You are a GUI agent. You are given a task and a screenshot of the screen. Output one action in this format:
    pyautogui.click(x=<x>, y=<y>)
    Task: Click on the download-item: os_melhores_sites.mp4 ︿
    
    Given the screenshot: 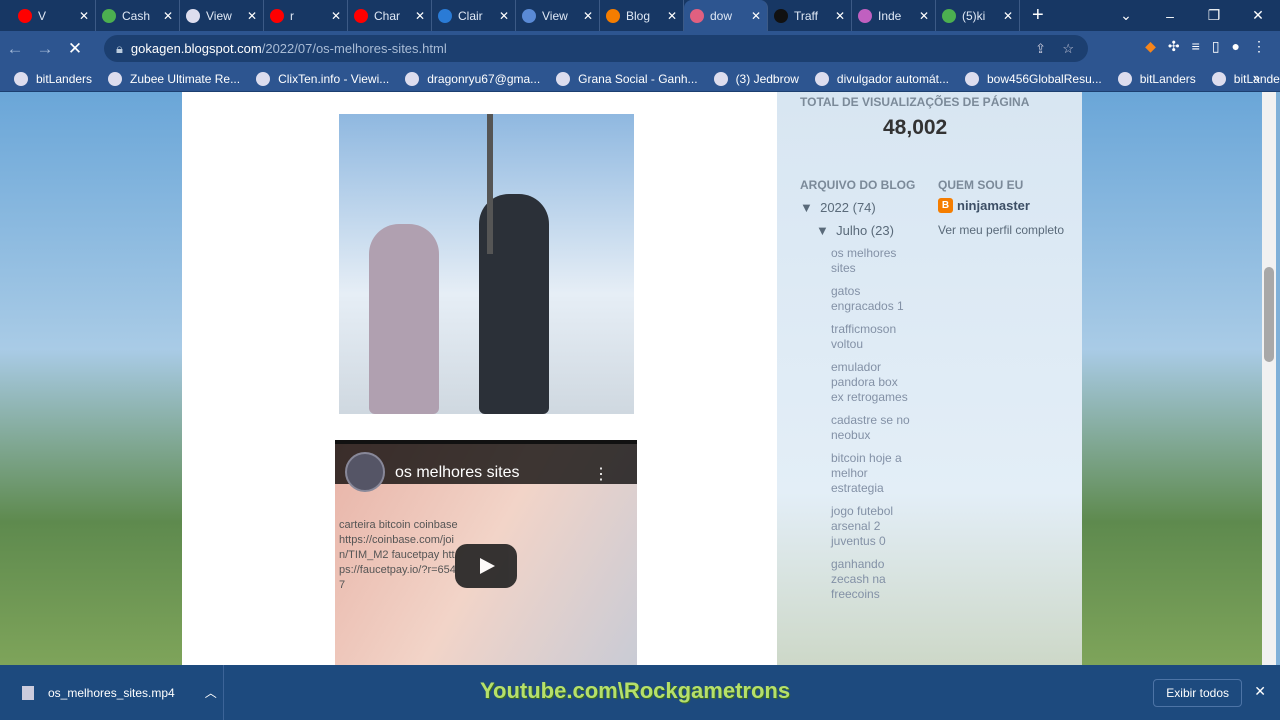 What is the action you would take?
    pyautogui.click(x=112, y=692)
    